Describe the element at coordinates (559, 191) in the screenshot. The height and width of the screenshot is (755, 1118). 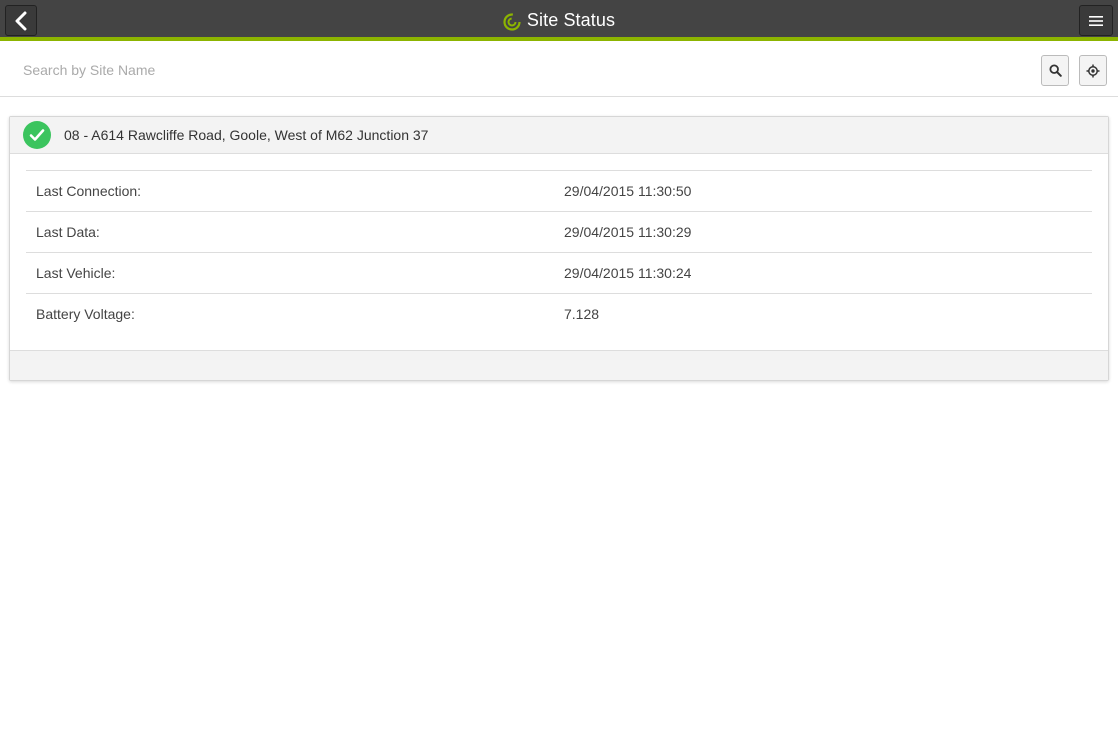
I see `detail-row-last-connection: Last Connection: 29/04/2015 11:30:50` at that location.